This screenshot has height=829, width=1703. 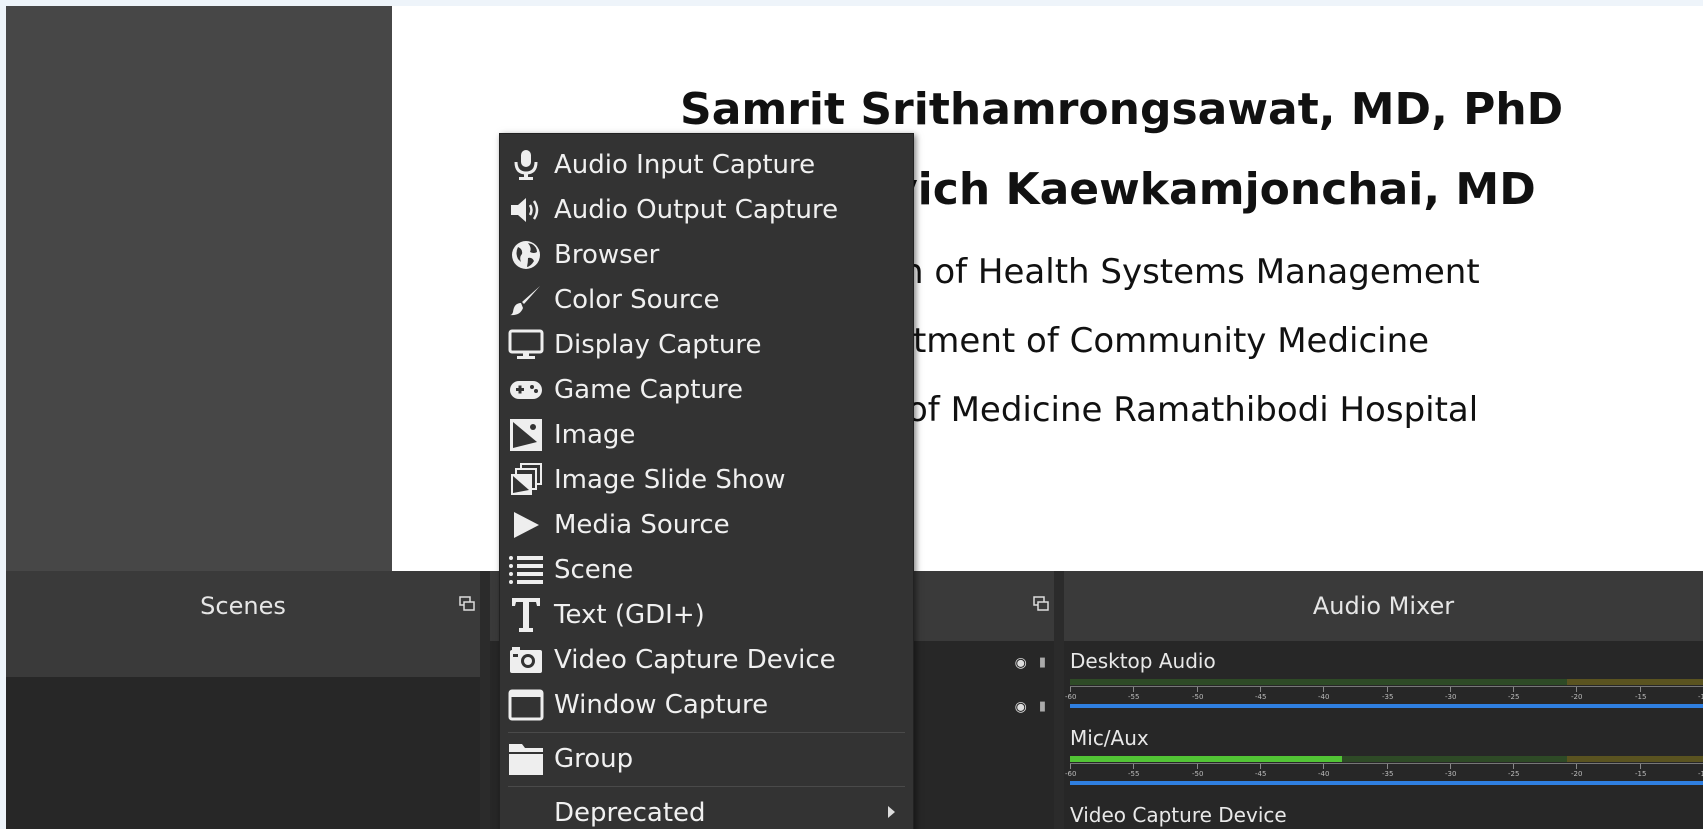 I want to click on meter-tick-label: -50, so click(x=1198, y=774).